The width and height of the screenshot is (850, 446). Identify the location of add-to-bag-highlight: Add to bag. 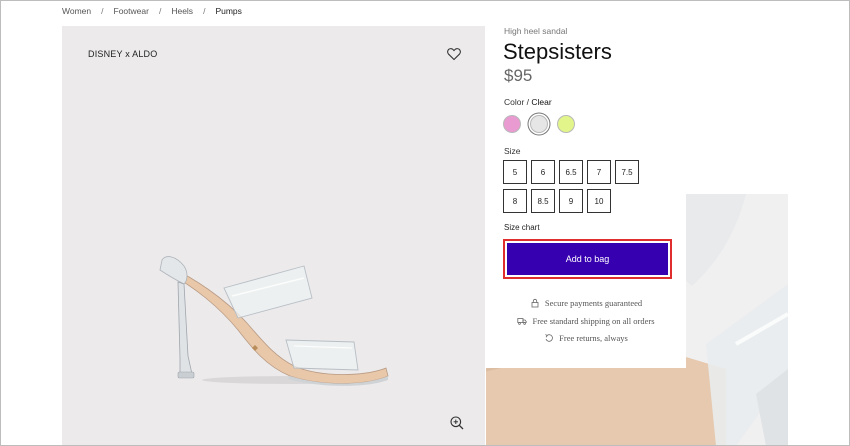
(587, 259).